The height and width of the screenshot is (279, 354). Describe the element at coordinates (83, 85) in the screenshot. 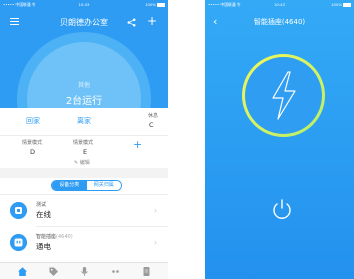

I see `summary-label: 其他` at that location.